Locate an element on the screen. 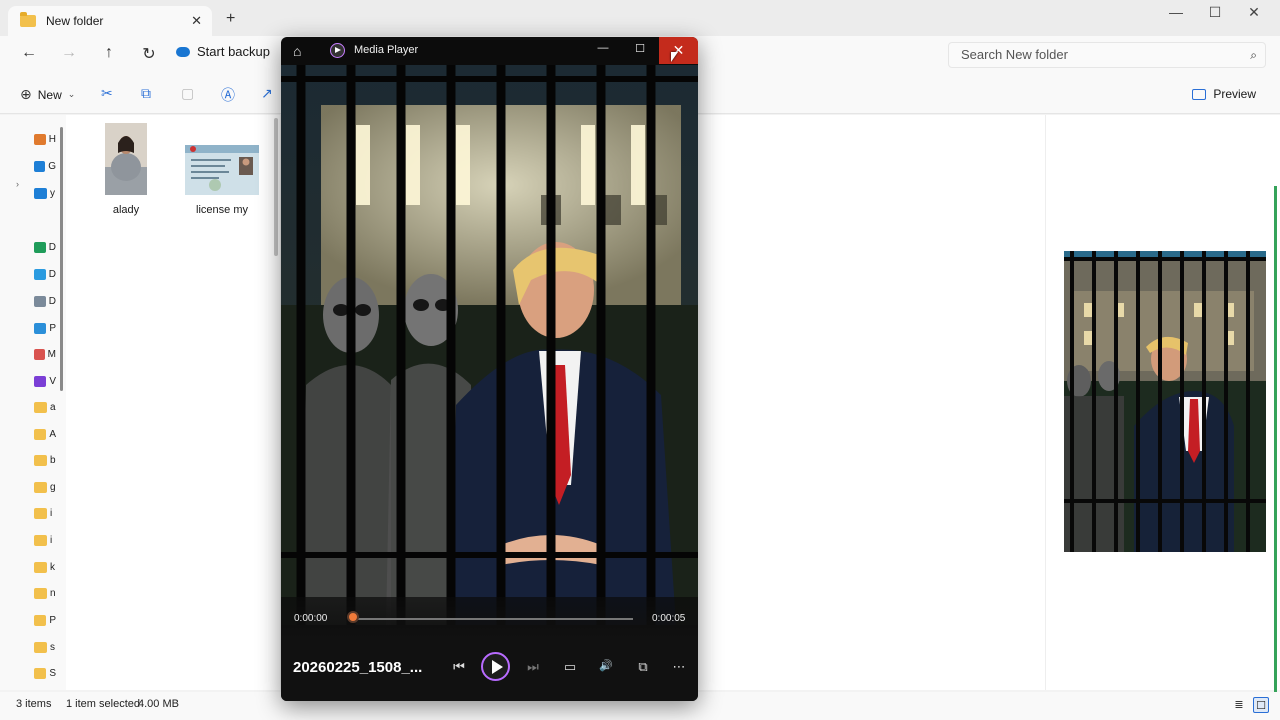 Image resolution: width=1280 pixels, height=720 pixels. sidebar-item: H is located at coordinates (45, 139).